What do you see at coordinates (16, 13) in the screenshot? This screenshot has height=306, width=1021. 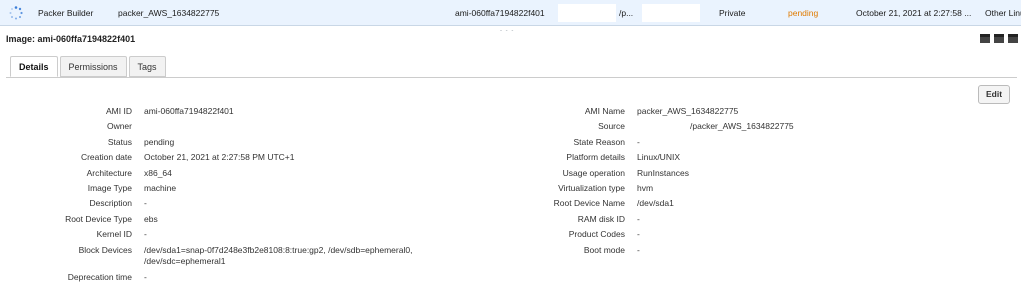 I see `pending-spinner-icon` at bounding box center [16, 13].